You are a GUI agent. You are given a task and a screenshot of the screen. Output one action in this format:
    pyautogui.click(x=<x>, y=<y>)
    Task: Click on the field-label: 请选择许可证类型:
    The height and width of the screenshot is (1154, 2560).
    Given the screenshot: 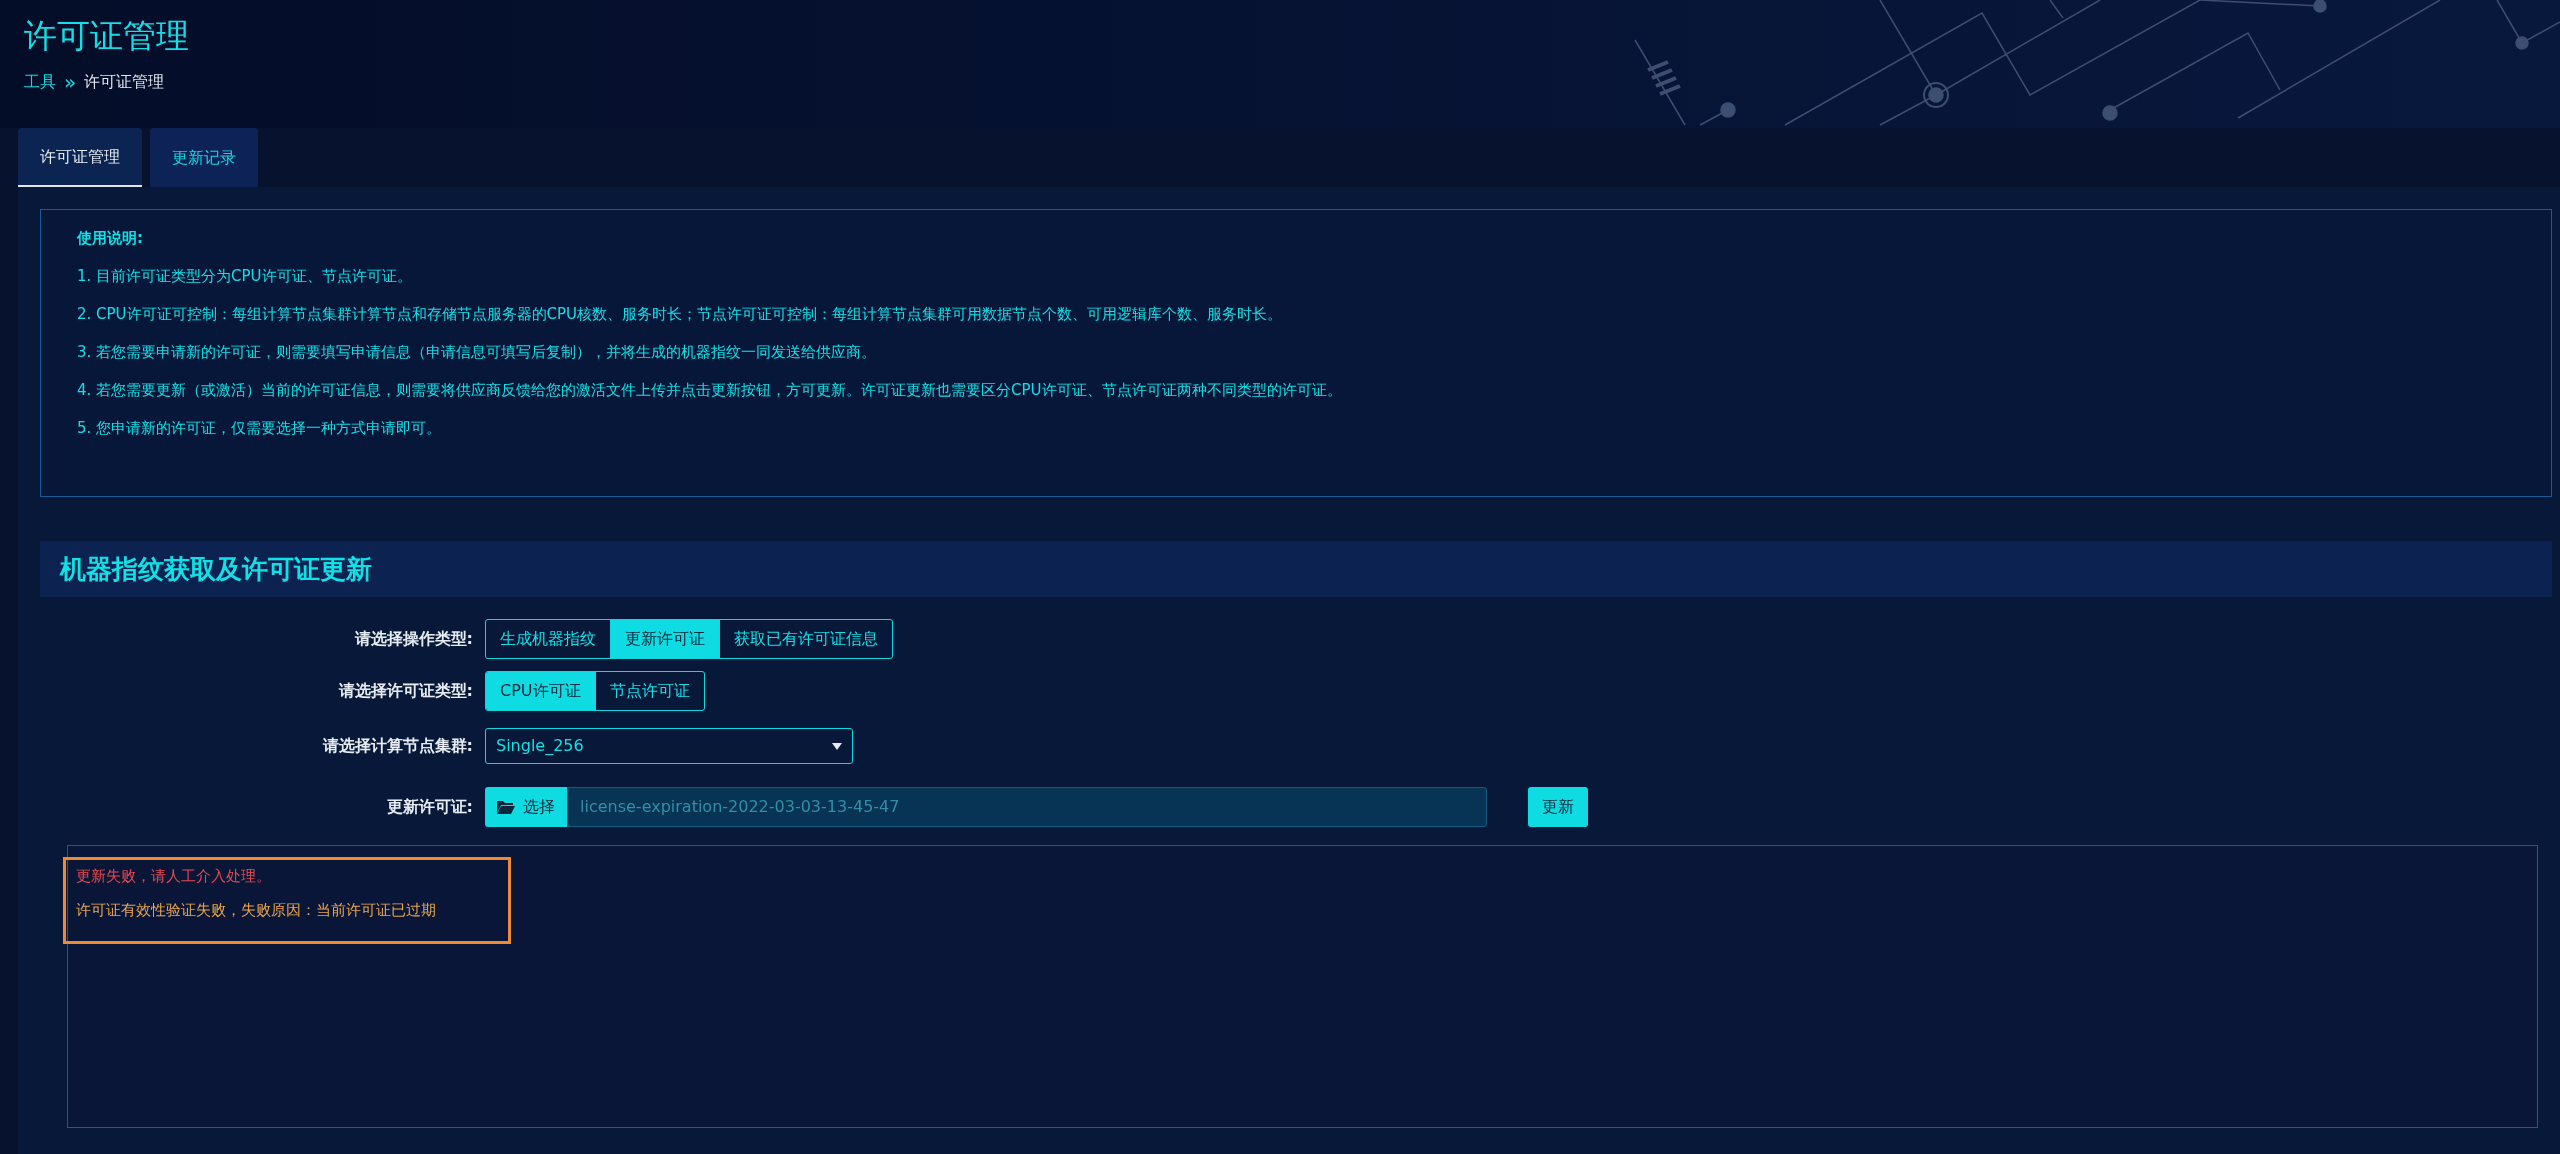 What is the action you would take?
    pyautogui.click(x=405, y=691)
    